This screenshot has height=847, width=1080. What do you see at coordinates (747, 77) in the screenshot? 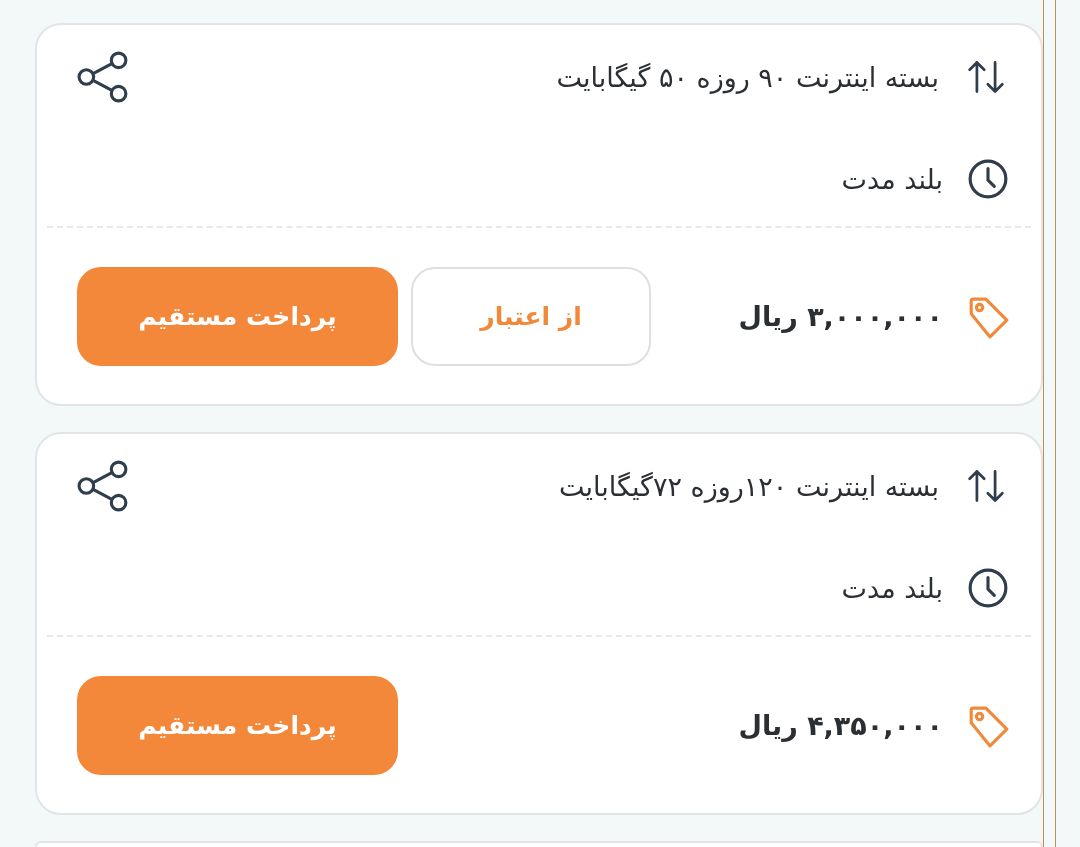
I see `package-title: بسته اینترنت ۹۰ روزه ۵۰ گیگابایت` at bounding box center [747, 77].